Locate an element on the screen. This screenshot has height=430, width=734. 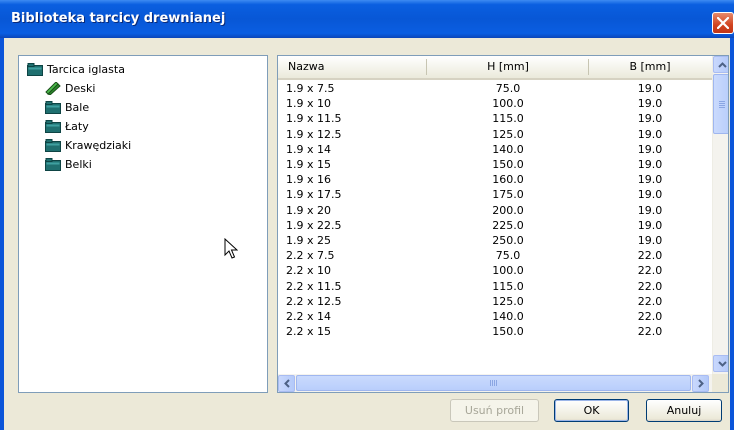
table-row: 1.9 x 22.5 225.0 19.0 is located at coordinates (495, 226).